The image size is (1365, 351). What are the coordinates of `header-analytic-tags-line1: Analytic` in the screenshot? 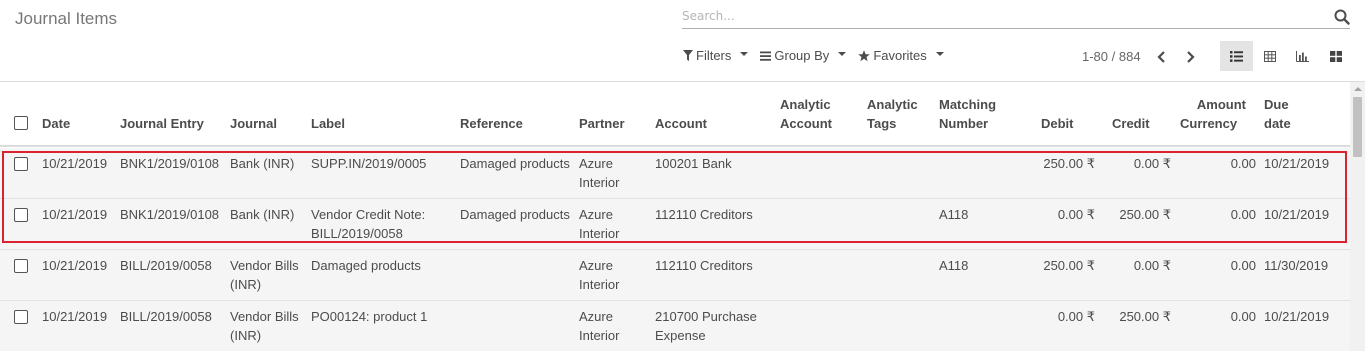 It's located at (892, 104).